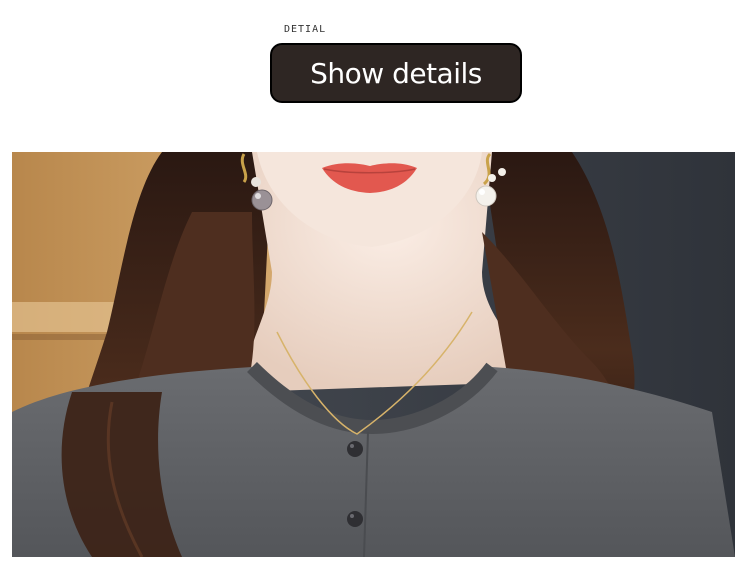  Describe the element at coordinates (305, 29) in the screenshot. I see `detail-label: DETIAL` at that location.